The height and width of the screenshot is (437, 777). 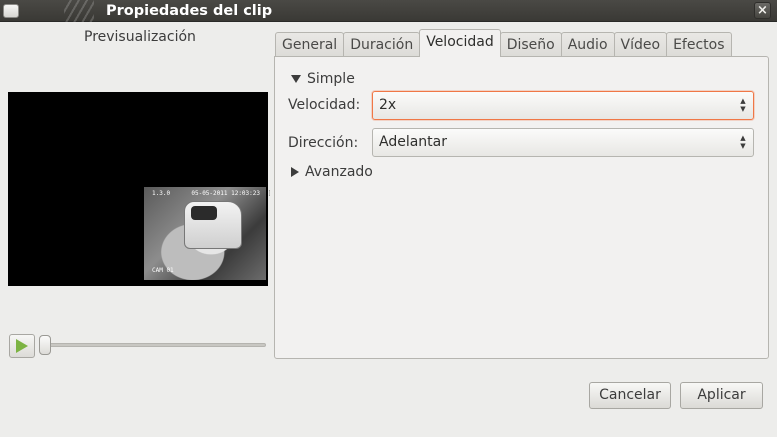 What do you see at coordinates (413, 142) in the screenshot?
I see `direction-value: Adelantar` at bounding box center [413, 142].